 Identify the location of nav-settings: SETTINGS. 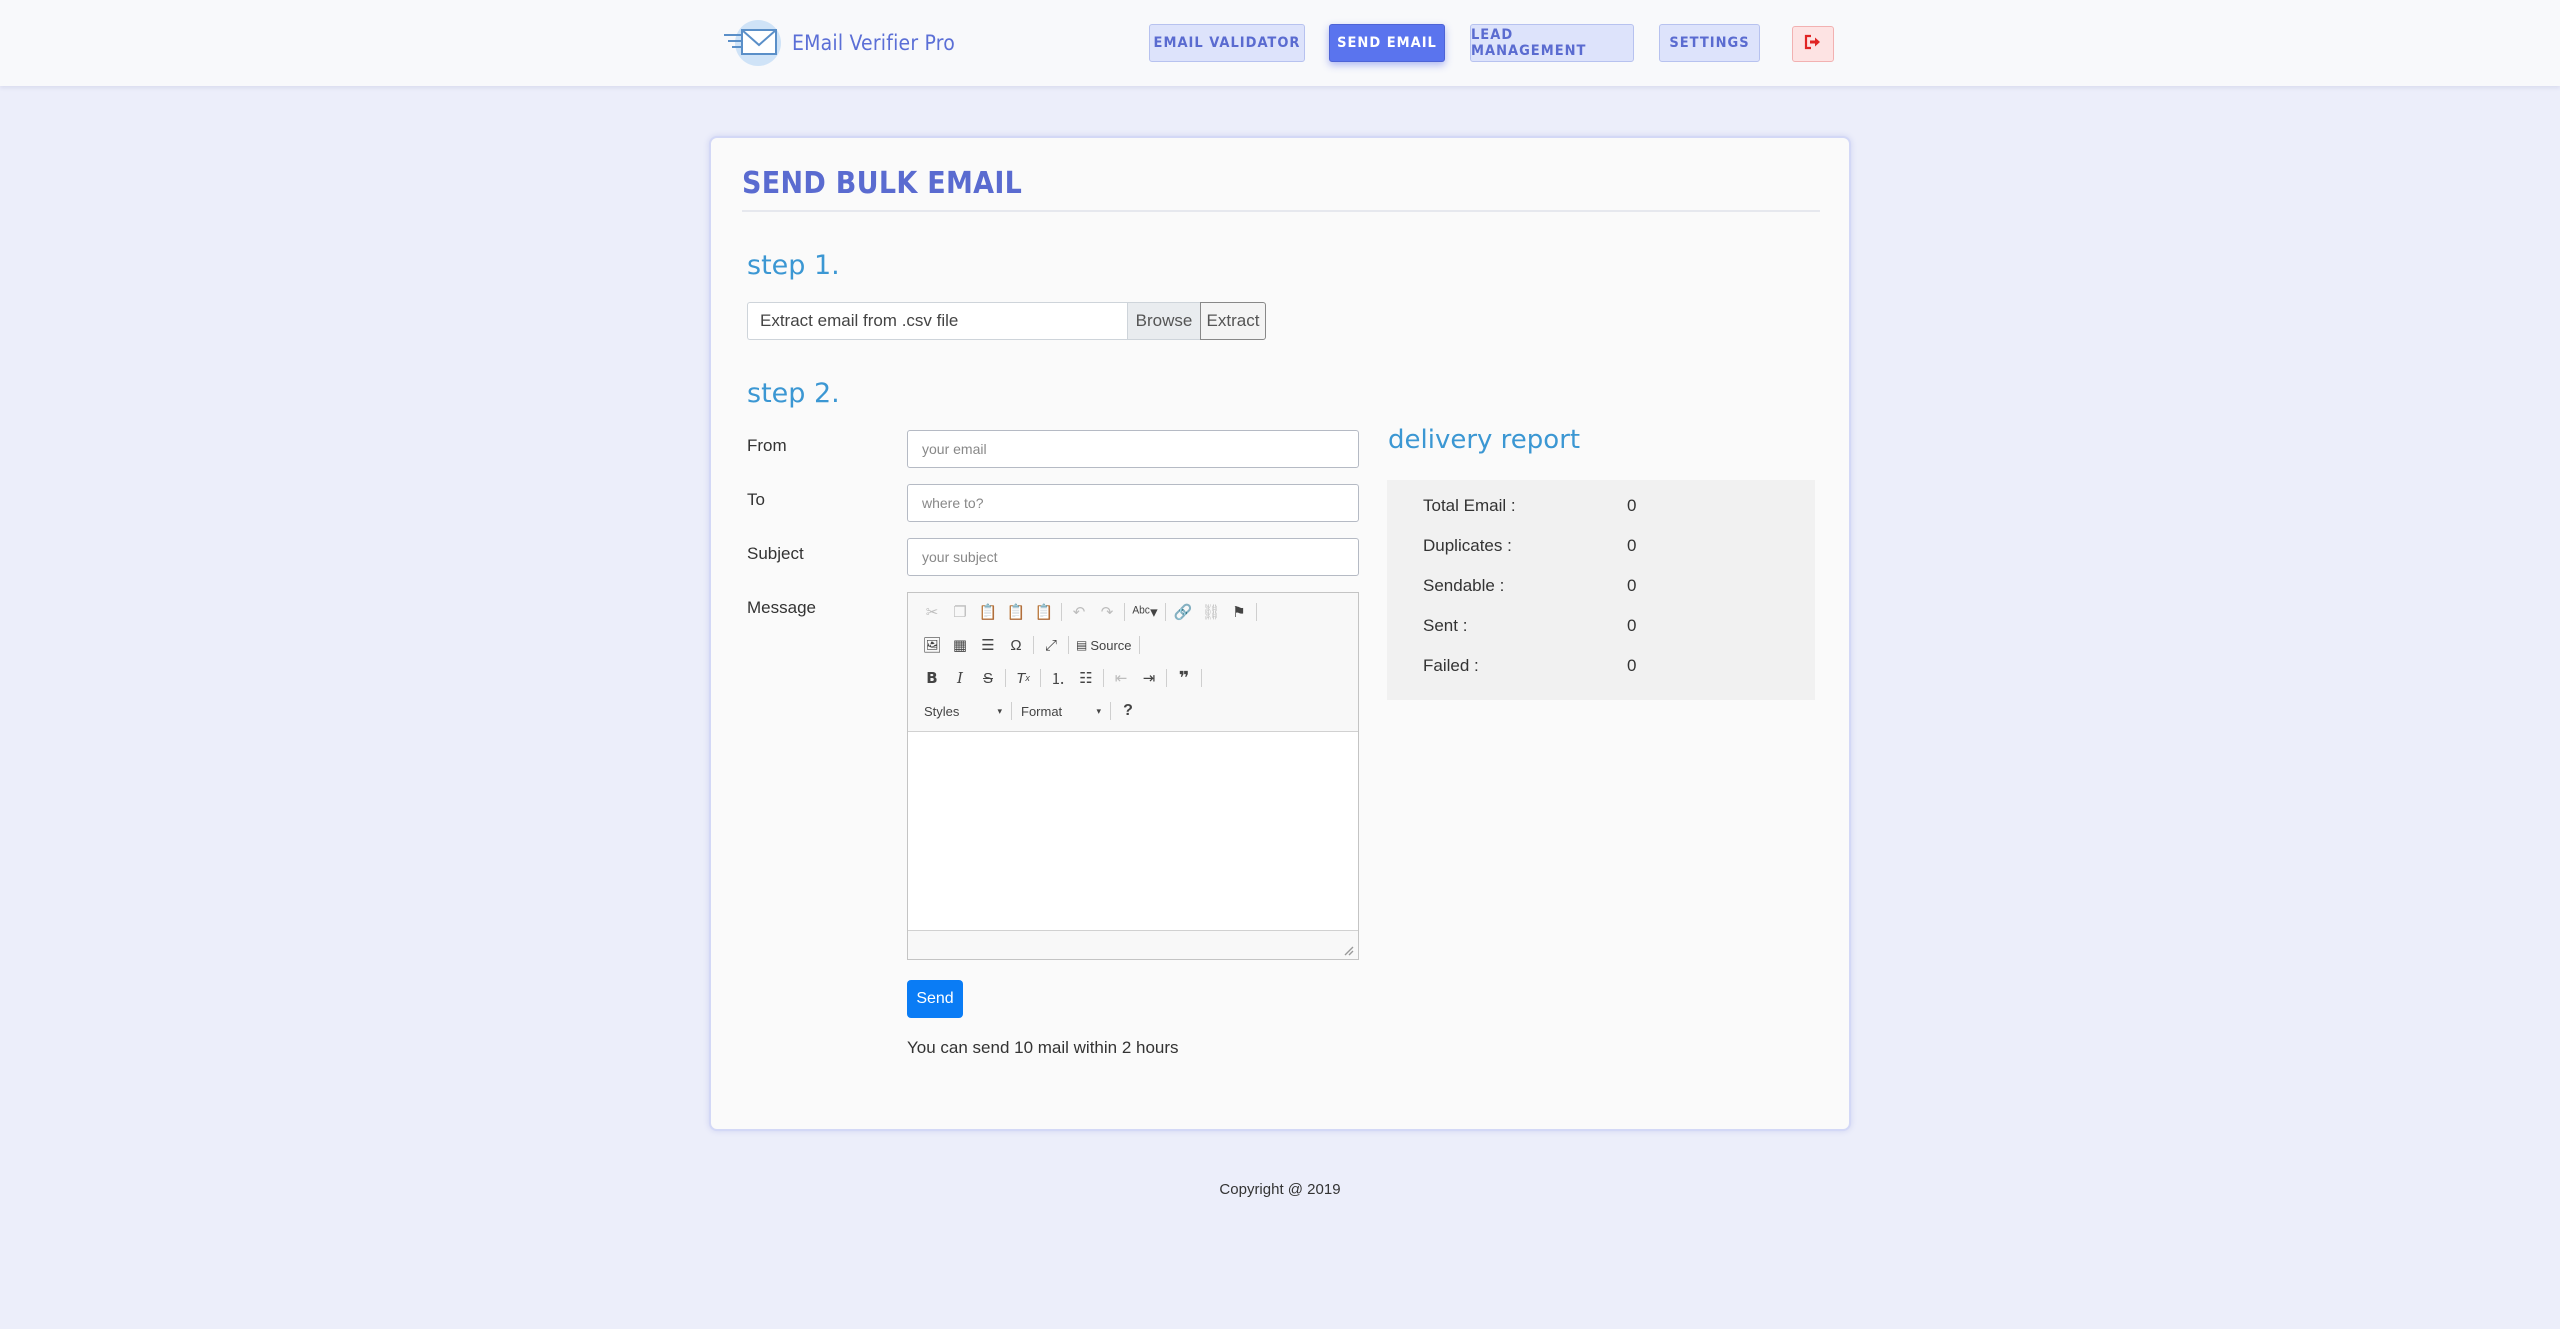
(1709, 43).